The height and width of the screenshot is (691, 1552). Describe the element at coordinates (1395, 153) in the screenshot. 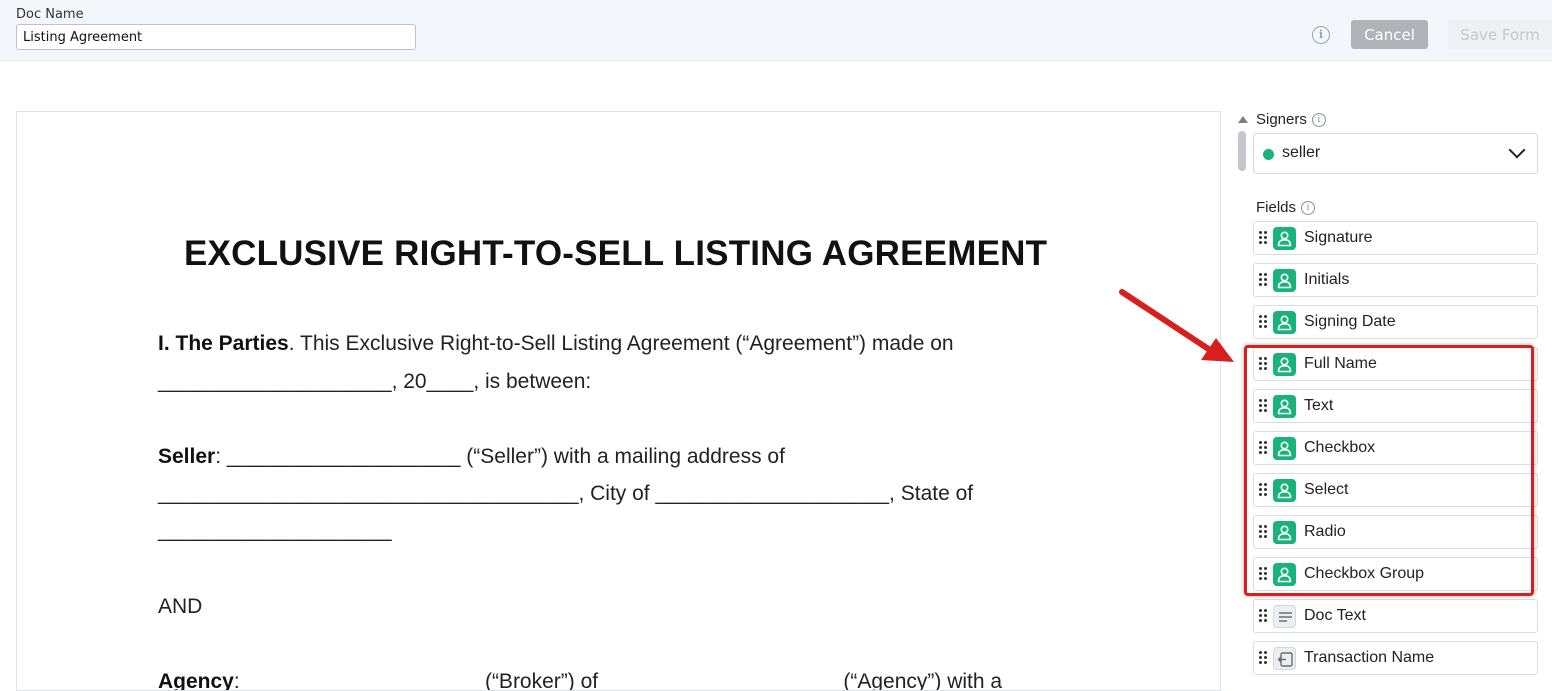

I see `signer-select: seller` at that location.